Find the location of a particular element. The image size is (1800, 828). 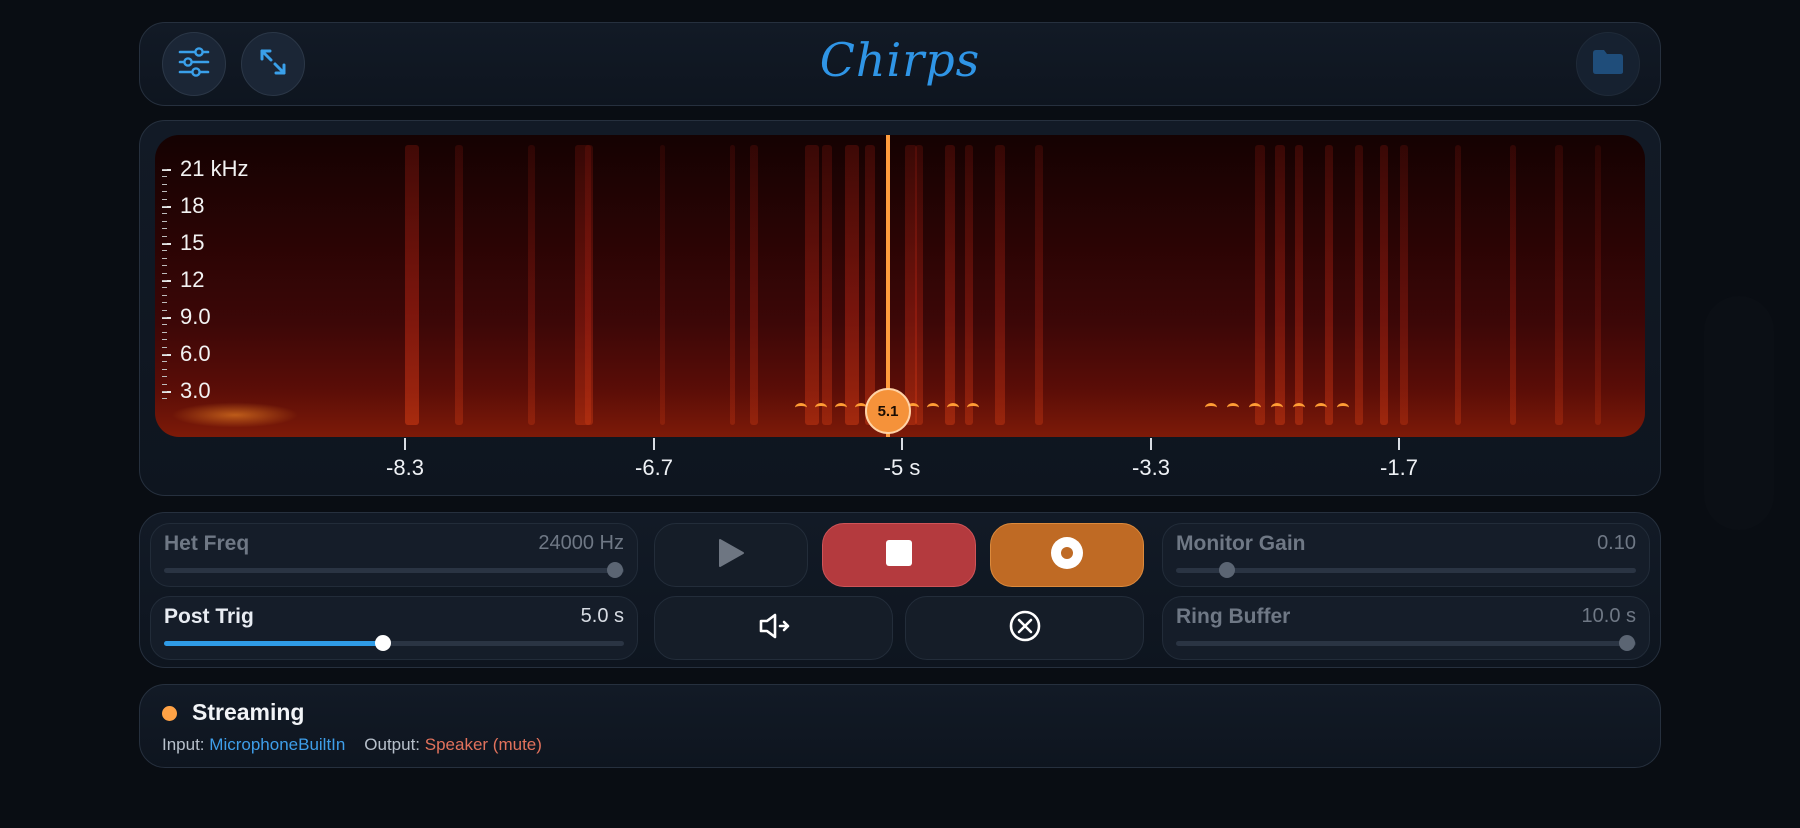

freq-label: 12 is located at coordinates (192, 279).